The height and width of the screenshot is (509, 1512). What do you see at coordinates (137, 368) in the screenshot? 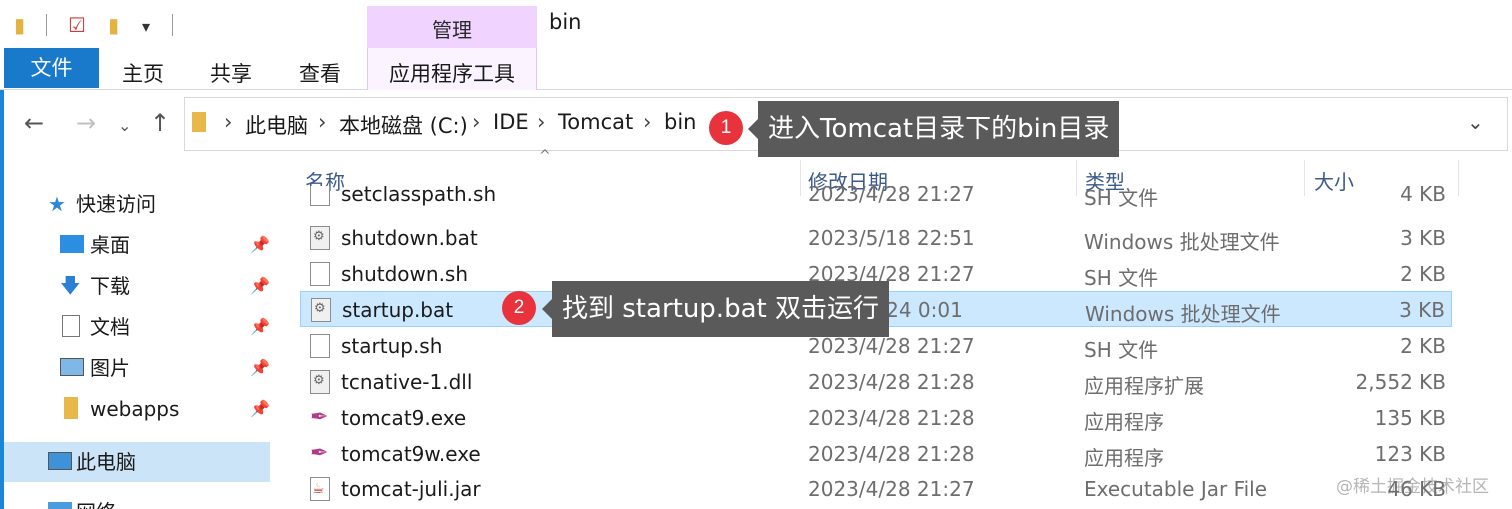
I see `sidebar-item-pictures: 图片 📌` at bounding box center [137, 368].